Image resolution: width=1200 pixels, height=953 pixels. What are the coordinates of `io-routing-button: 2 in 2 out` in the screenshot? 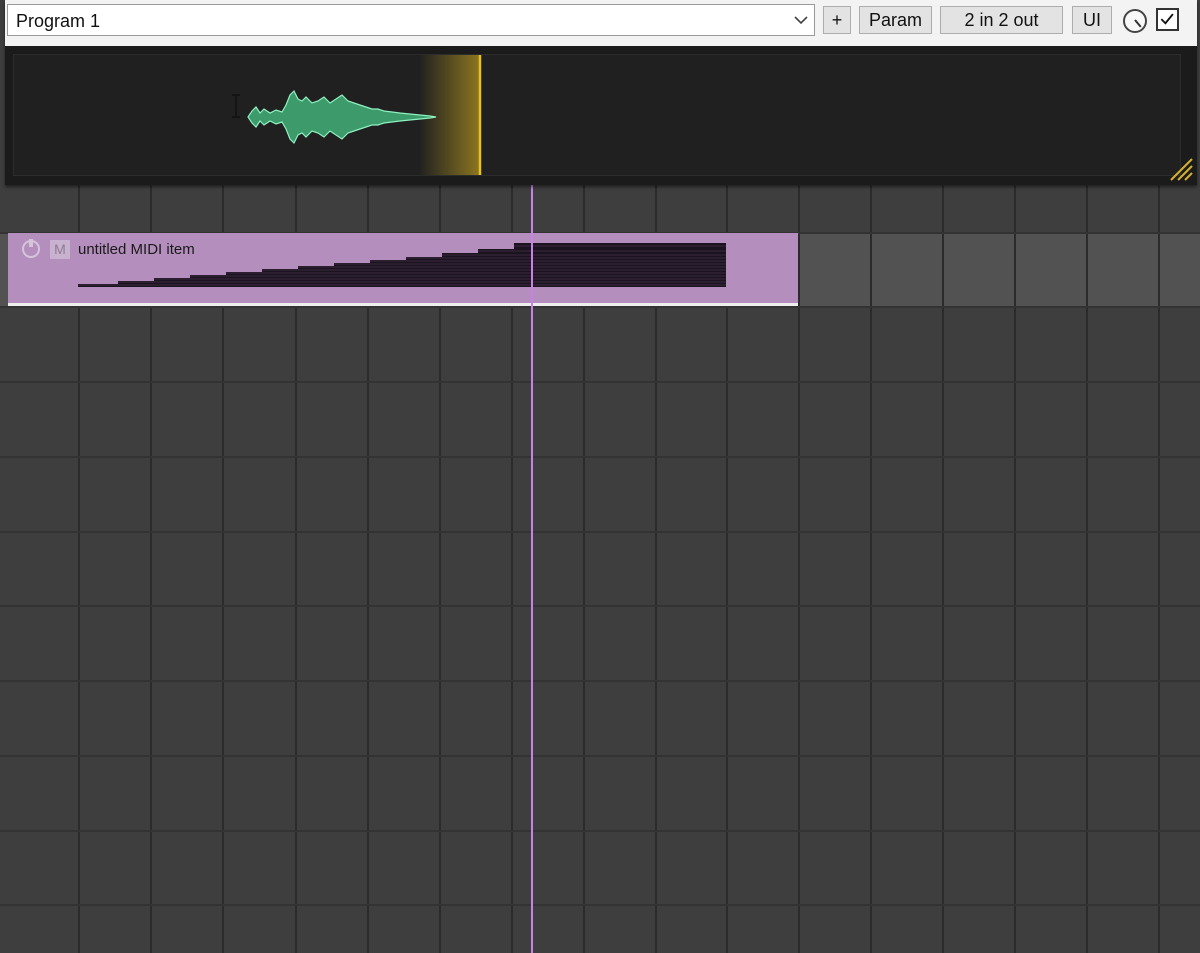 It's located at (1001, 20).